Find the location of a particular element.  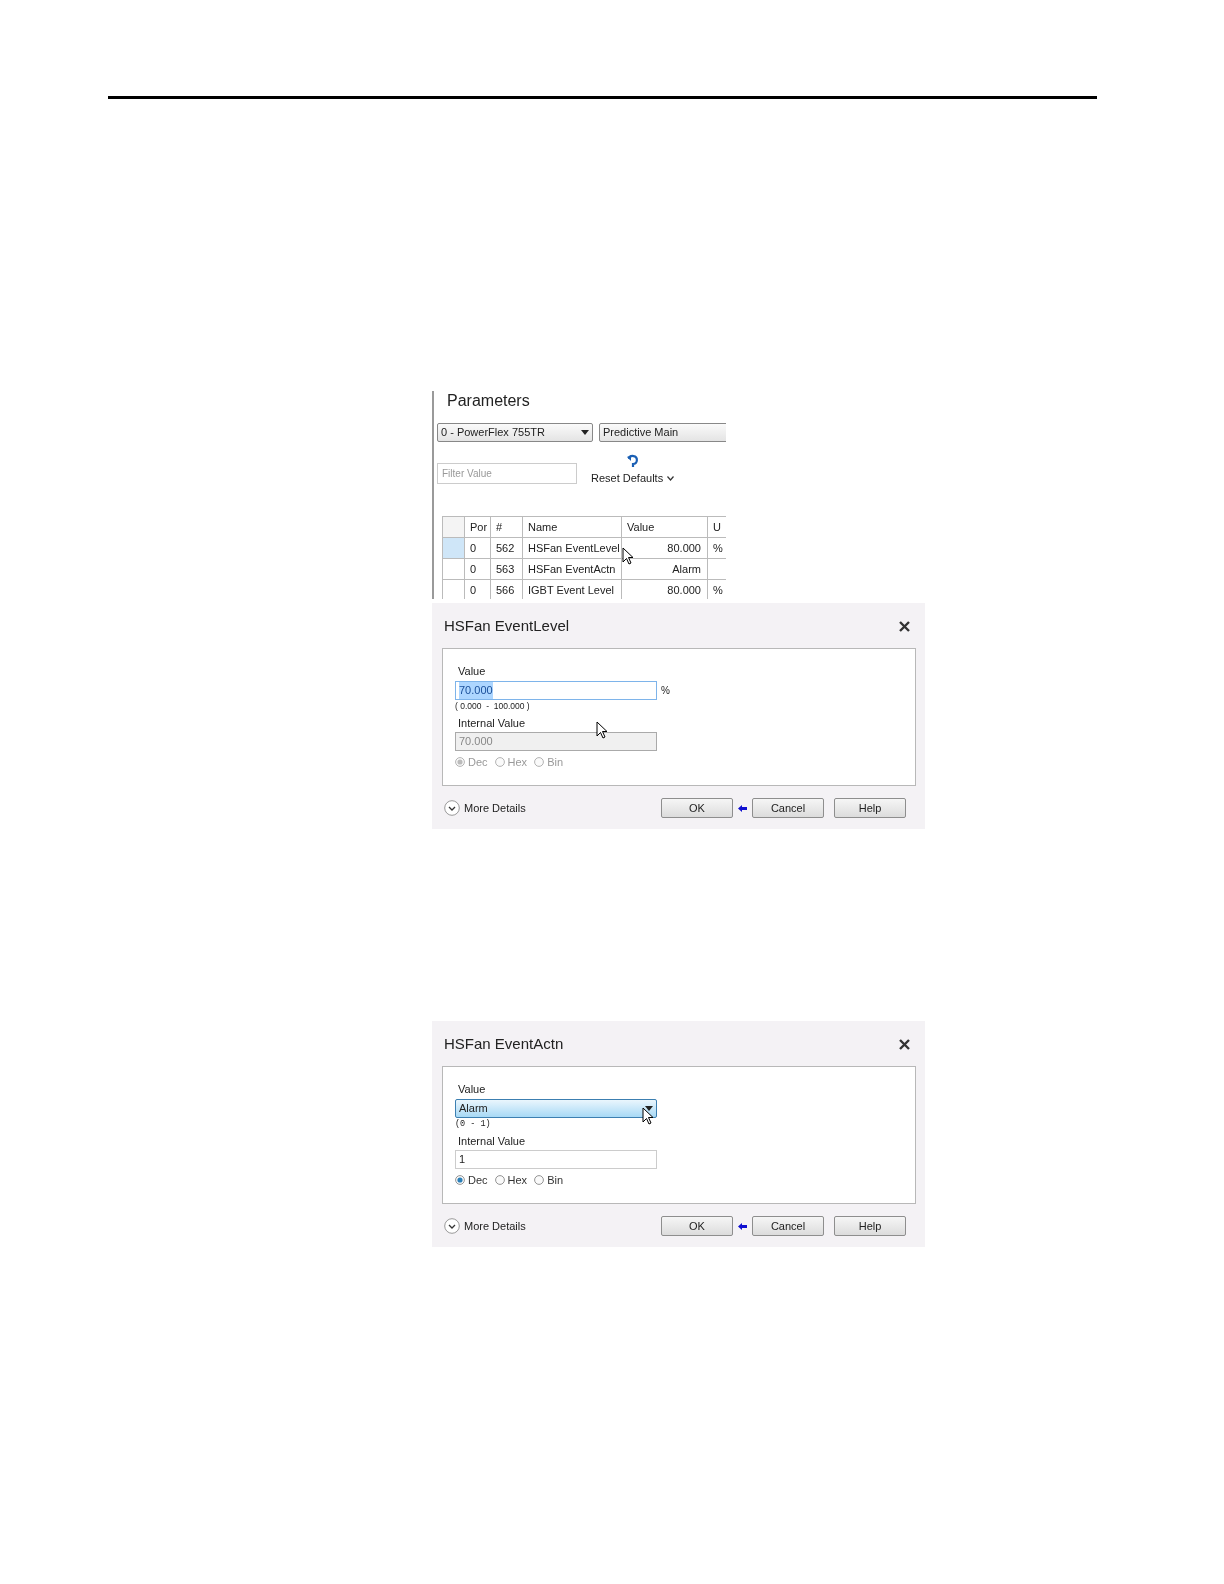

internal-value-field: 1 is located at coordinates (556, 1159).